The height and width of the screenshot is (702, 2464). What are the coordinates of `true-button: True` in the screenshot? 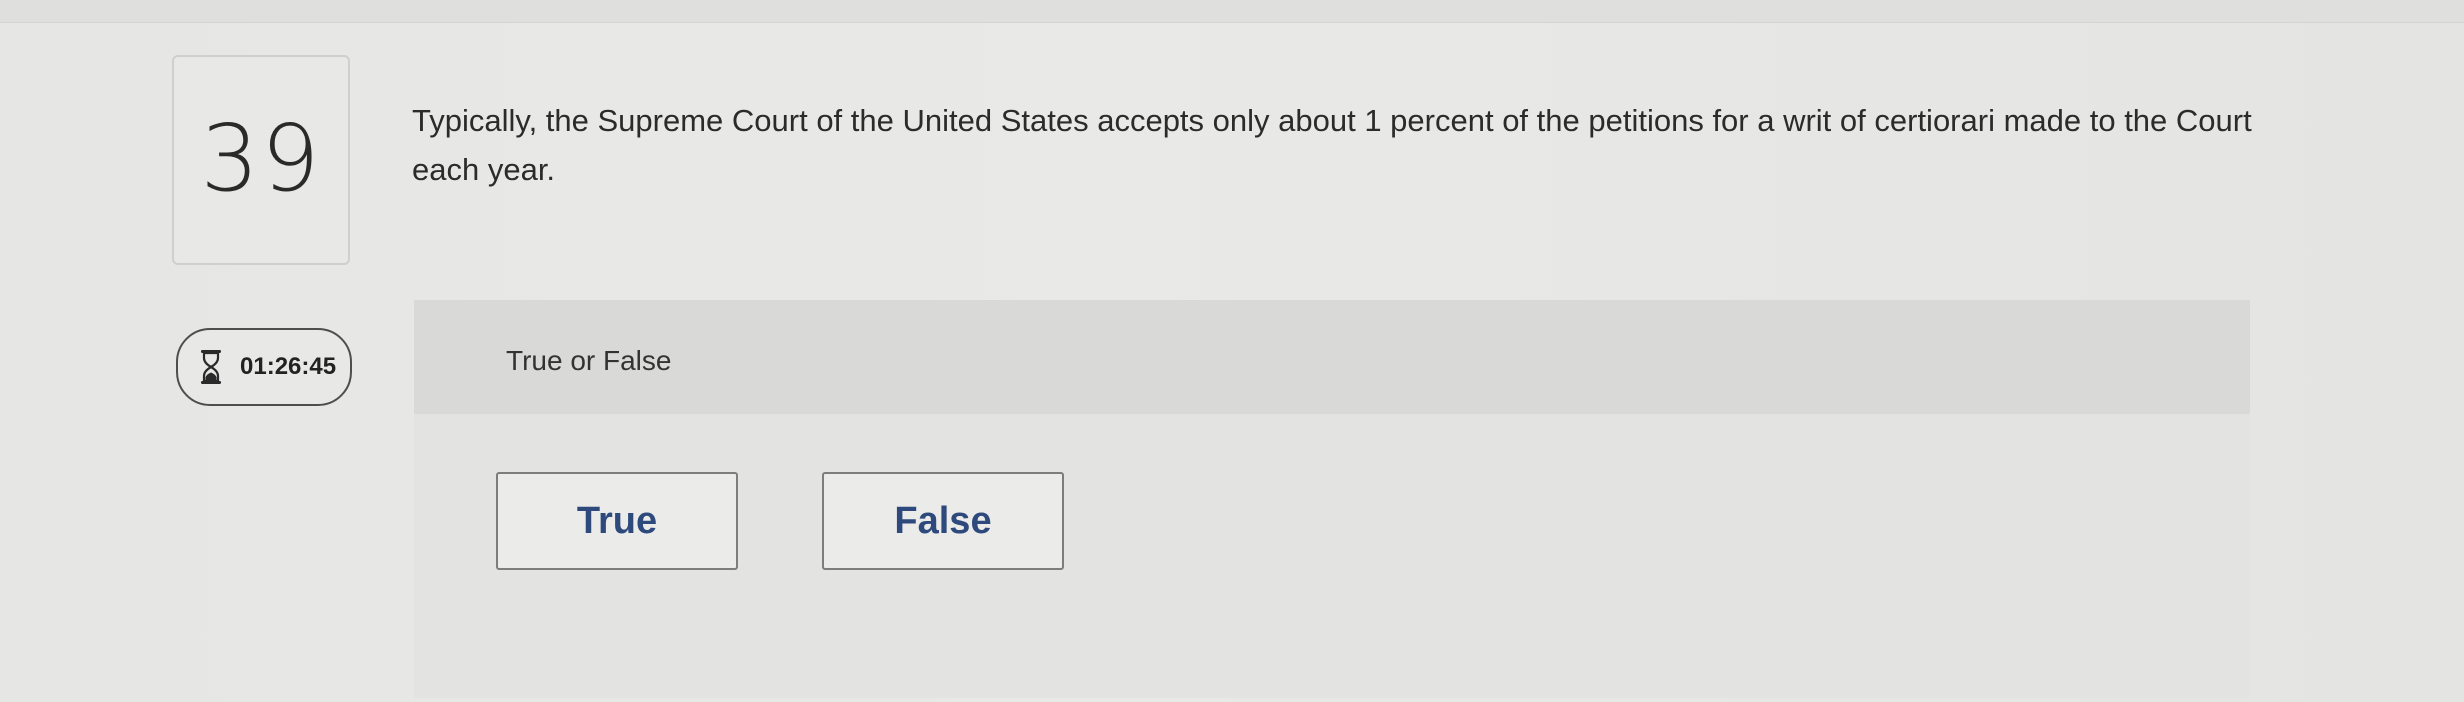 It's located at (617, 521).